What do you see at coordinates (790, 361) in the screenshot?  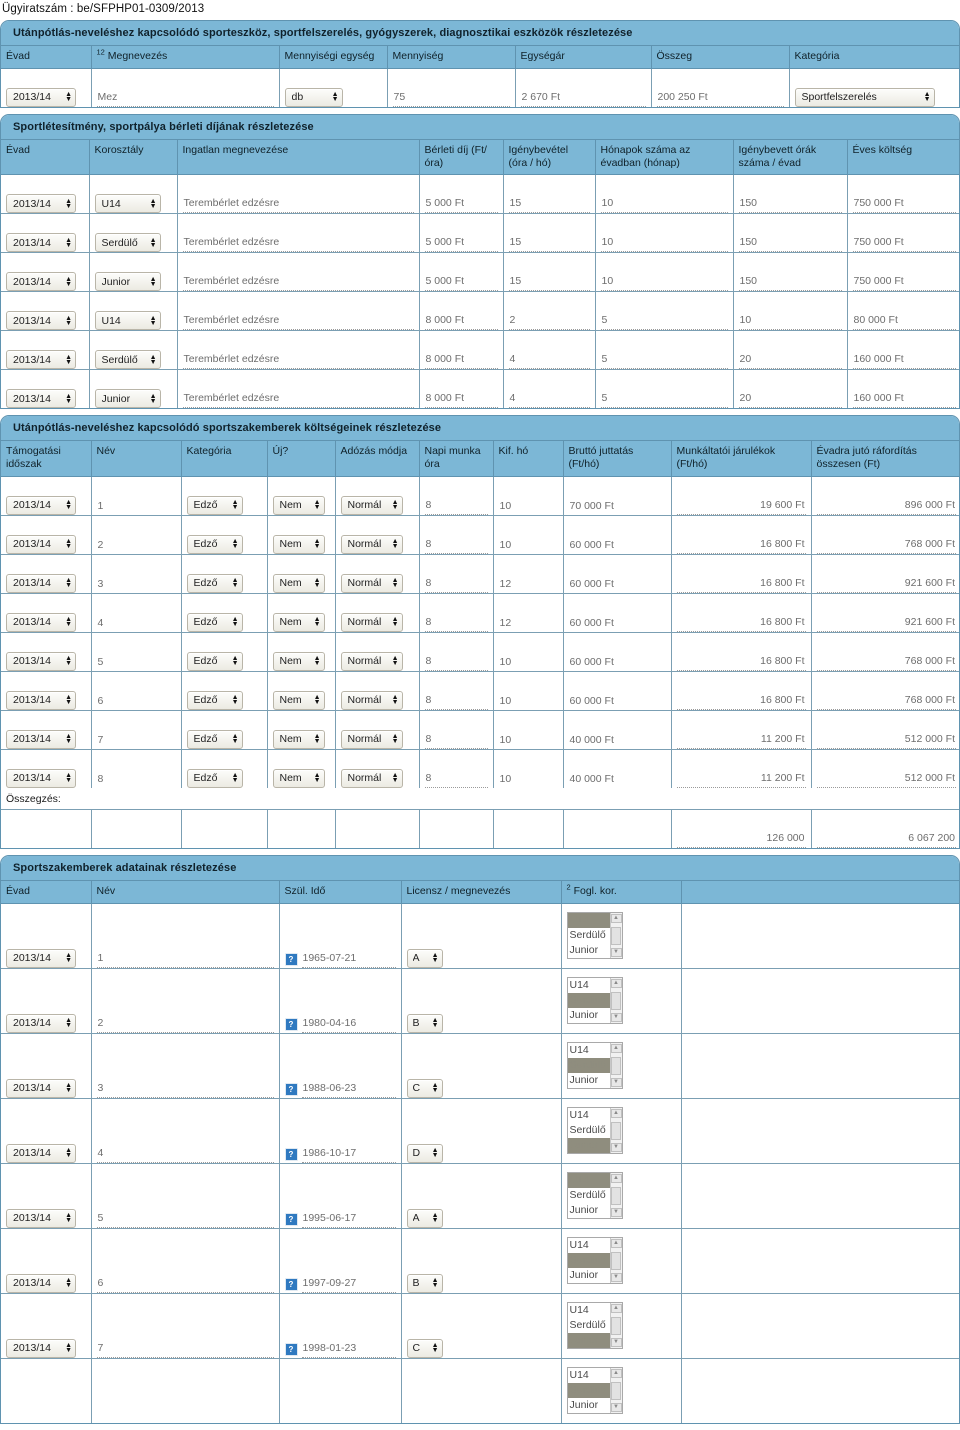 I see `rental-orak-input-4: 20` at bounding box center [790, 361].